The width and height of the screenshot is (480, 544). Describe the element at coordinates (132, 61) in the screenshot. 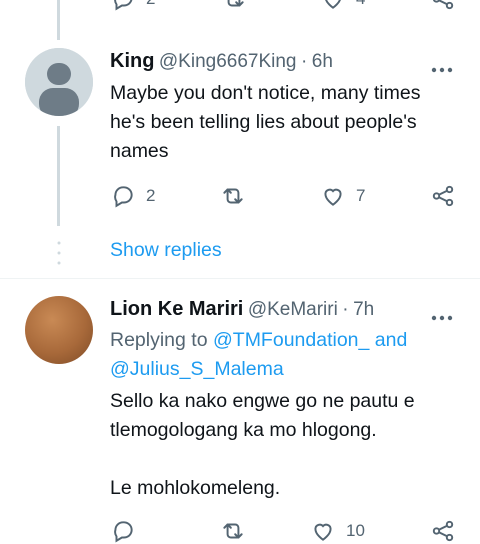

I see `display-name: King` at that location.